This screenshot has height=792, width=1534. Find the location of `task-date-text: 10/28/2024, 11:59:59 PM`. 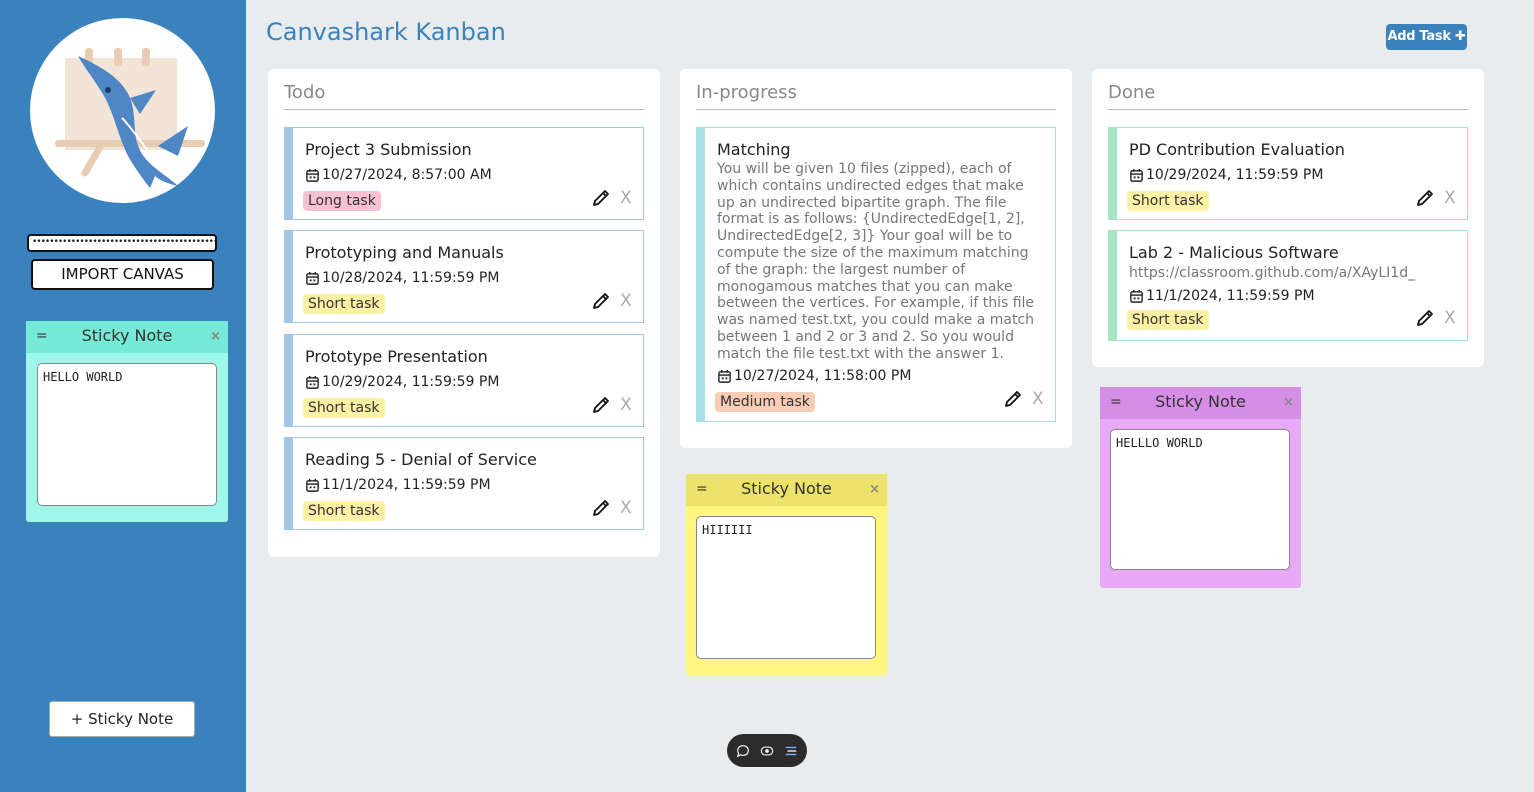

task-date-text: 10/28/2024, 11:59:59 PM is located at coordinates (411, 278).